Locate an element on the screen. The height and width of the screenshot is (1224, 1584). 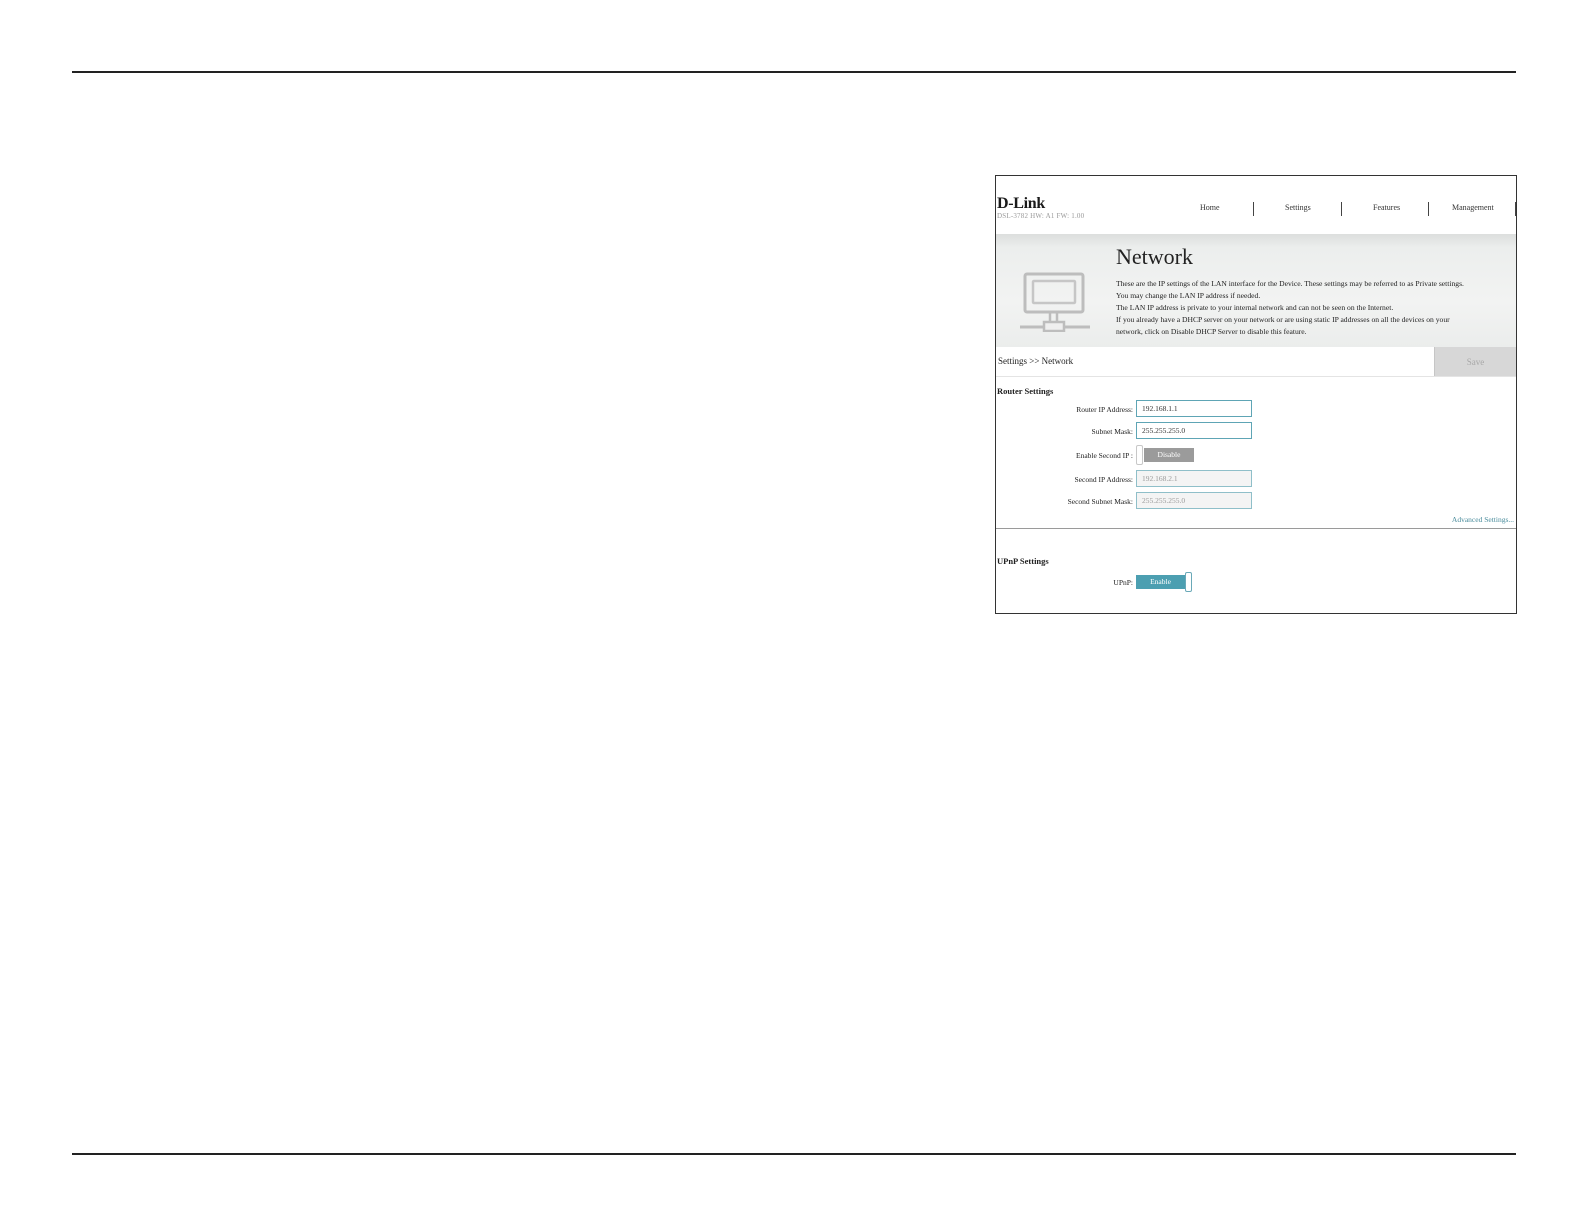
breadcrumb-bar: Settings >> Network Save is located at coordinates (1256, 362).